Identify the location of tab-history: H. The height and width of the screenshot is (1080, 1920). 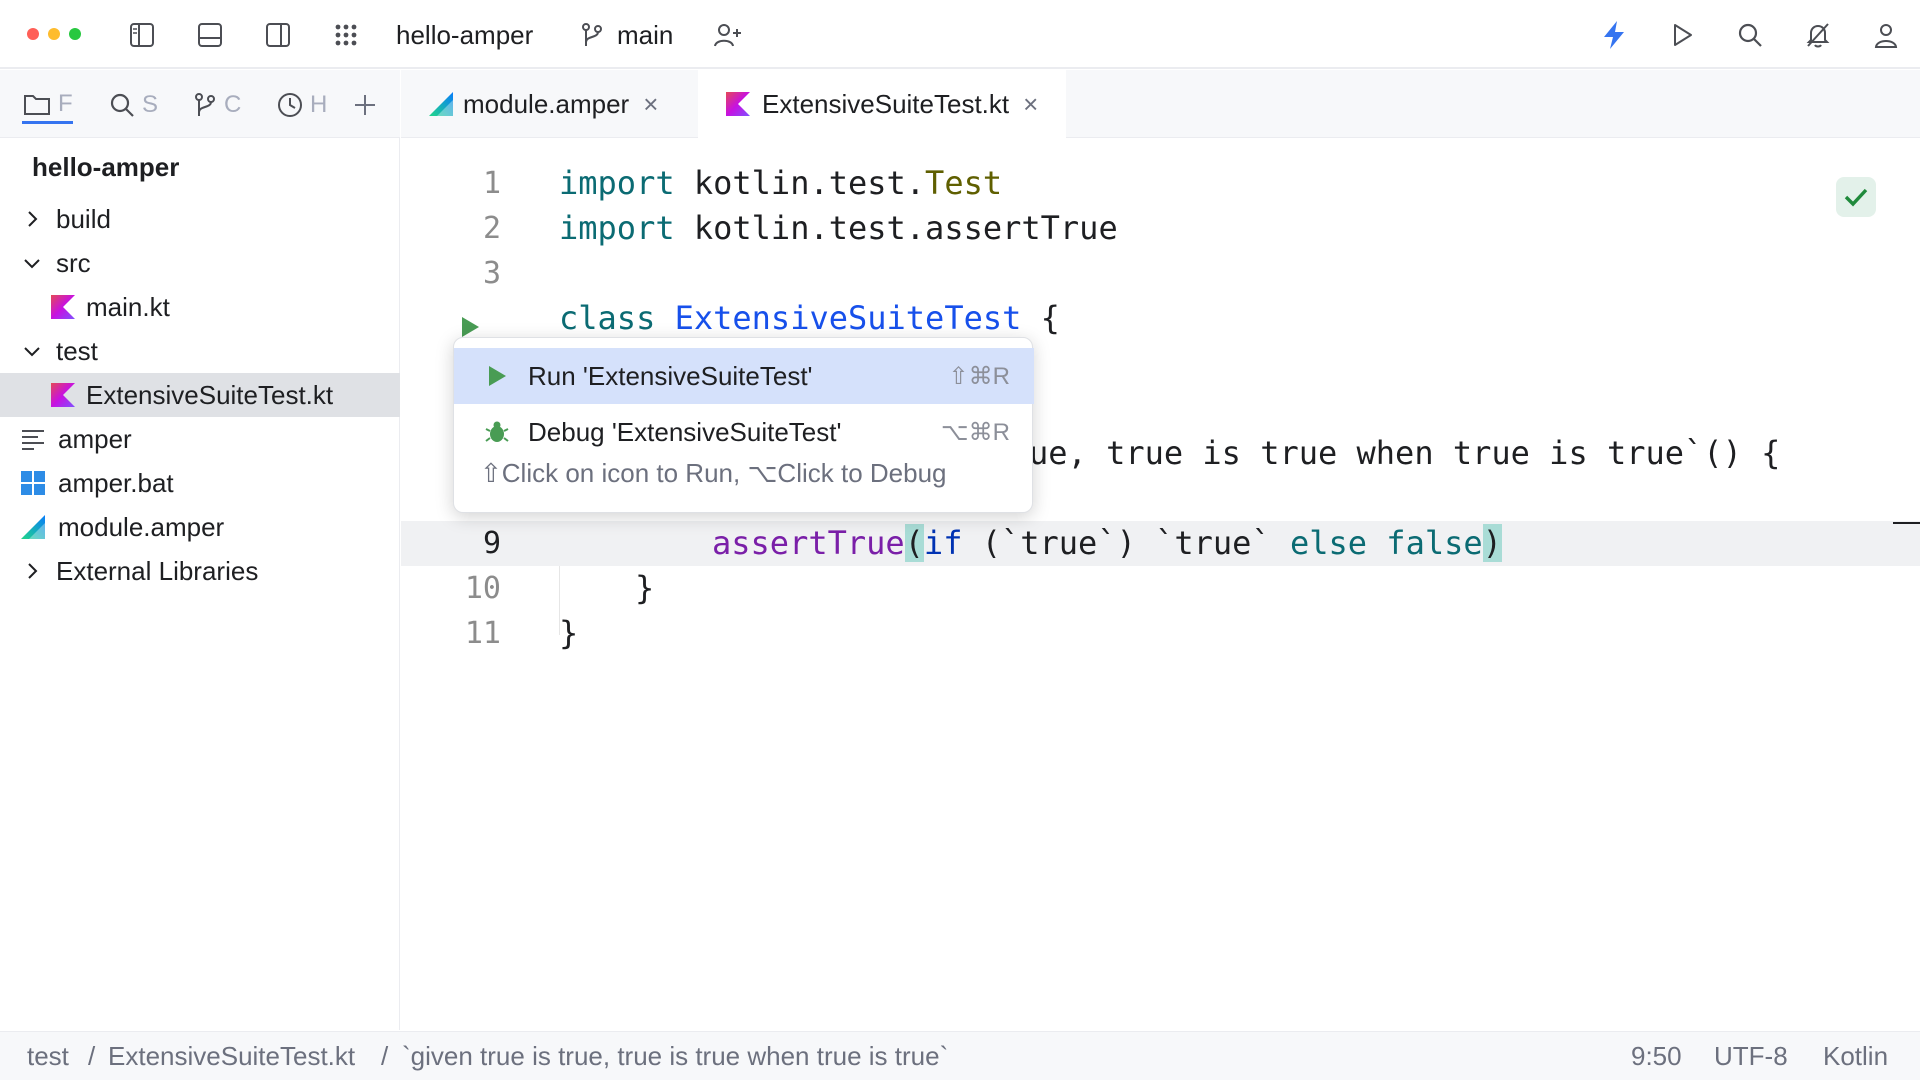
(301, 105).